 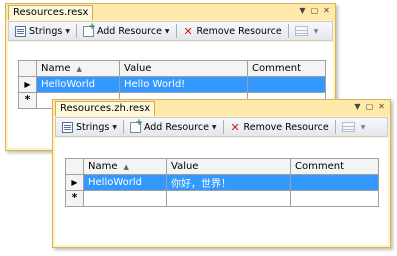 I want to click on table-row: ▶ HelloWorld Hello World!, so click(x=172, y=84).